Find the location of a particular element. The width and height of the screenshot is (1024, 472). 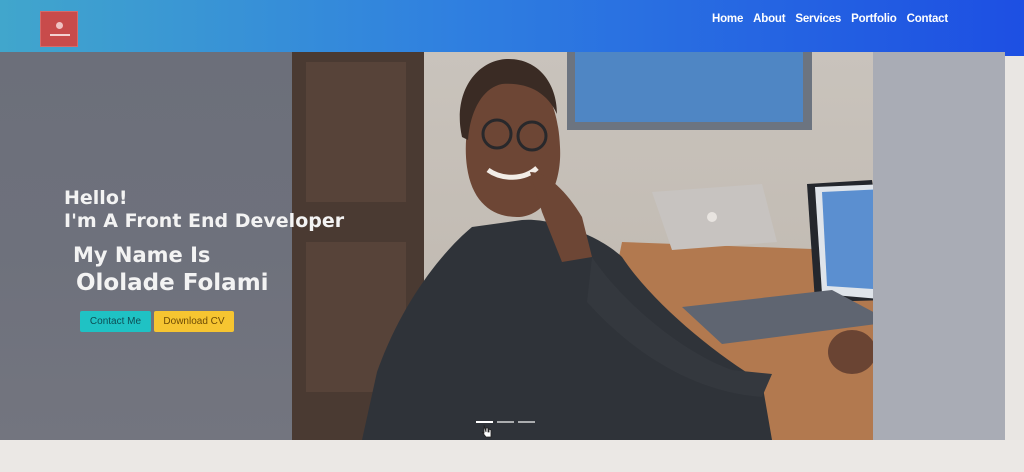

main-nav: Home About Services Portfolio Contact is located at coordinates (830, 19).